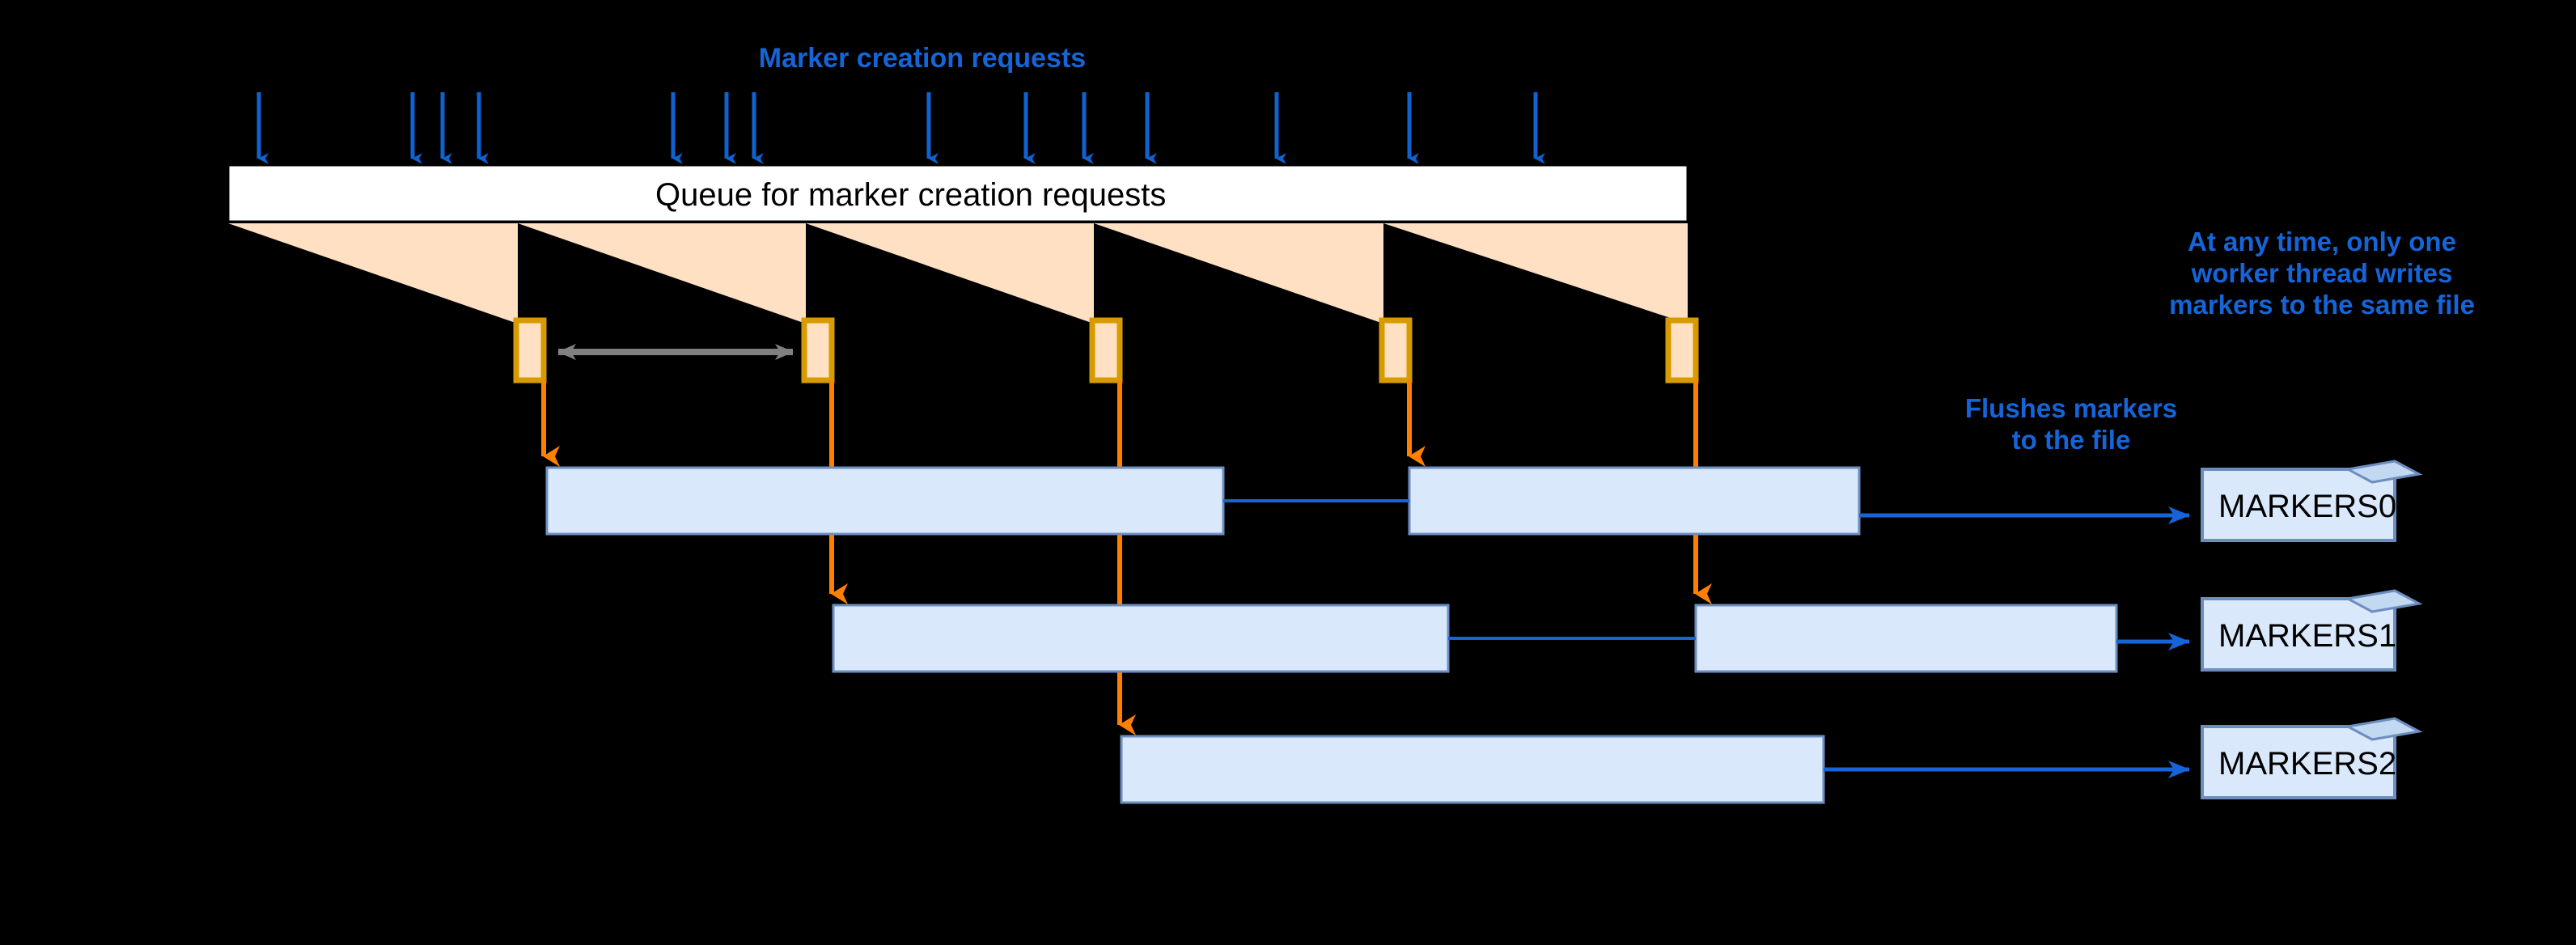 The image size is (2576, 945). What do you see at coordinates (900, 128) in the screenshot?
I see `marker-creation-request-arrows` at bounding box center [900, 128].